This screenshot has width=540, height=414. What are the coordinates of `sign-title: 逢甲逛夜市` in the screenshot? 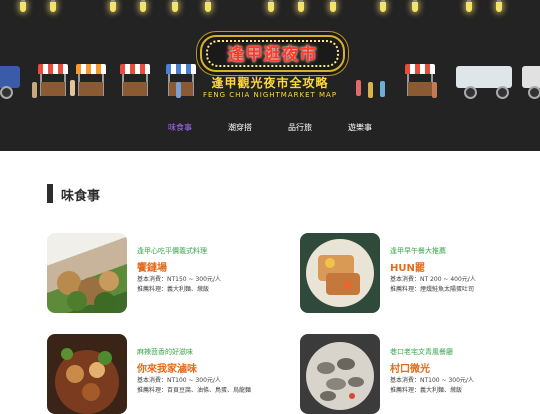 It's located at (272, 55).